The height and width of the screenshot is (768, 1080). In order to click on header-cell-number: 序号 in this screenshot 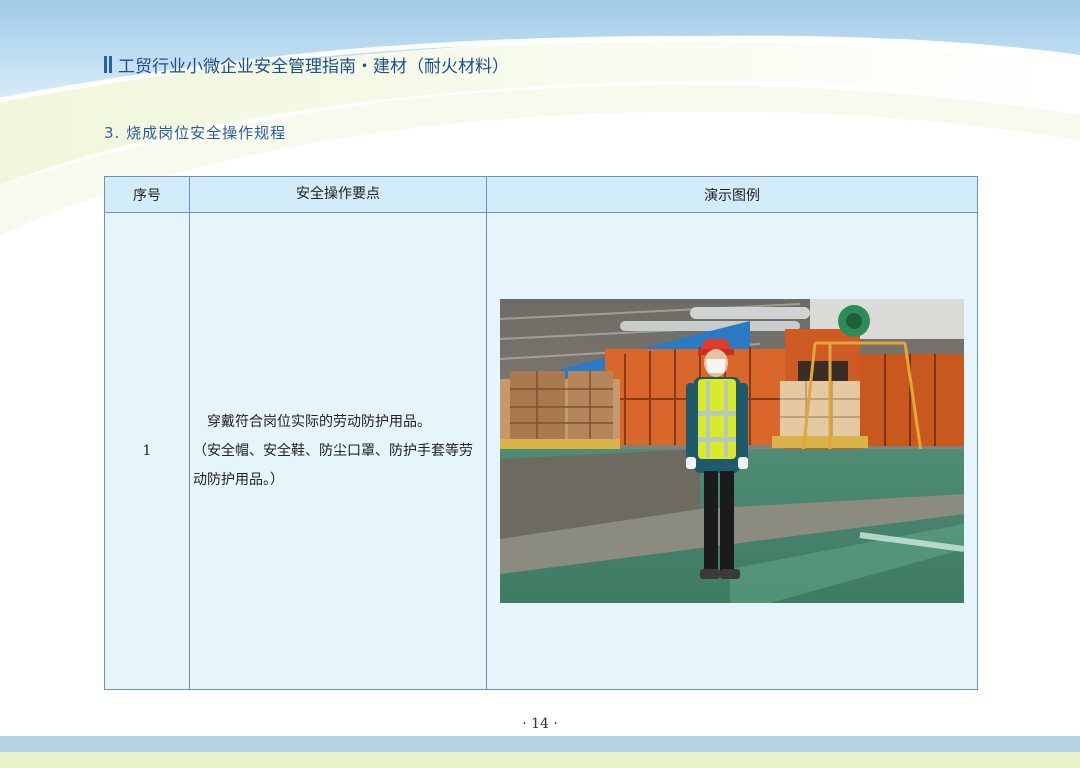, I will do `click(147, 194)`.